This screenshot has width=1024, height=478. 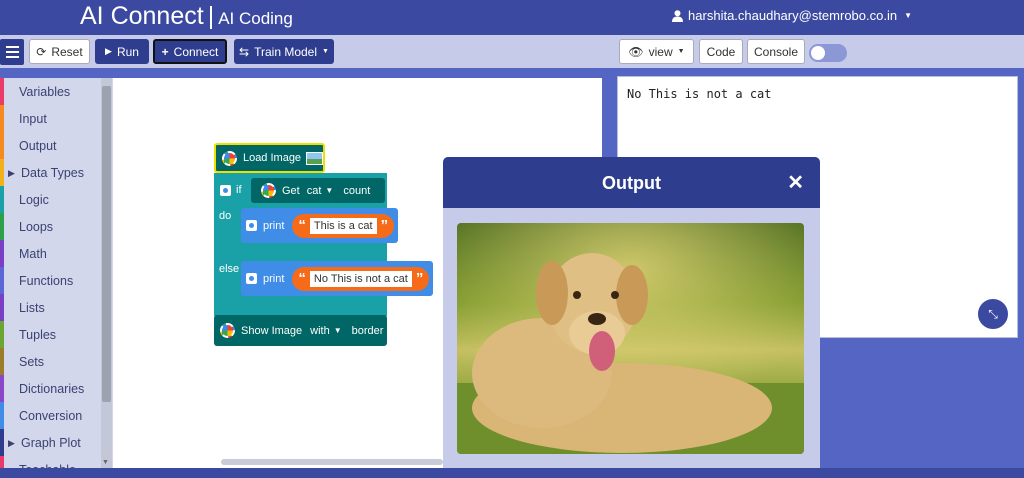 I want to click on category-label: Data Types, so click(x=53, y=173).